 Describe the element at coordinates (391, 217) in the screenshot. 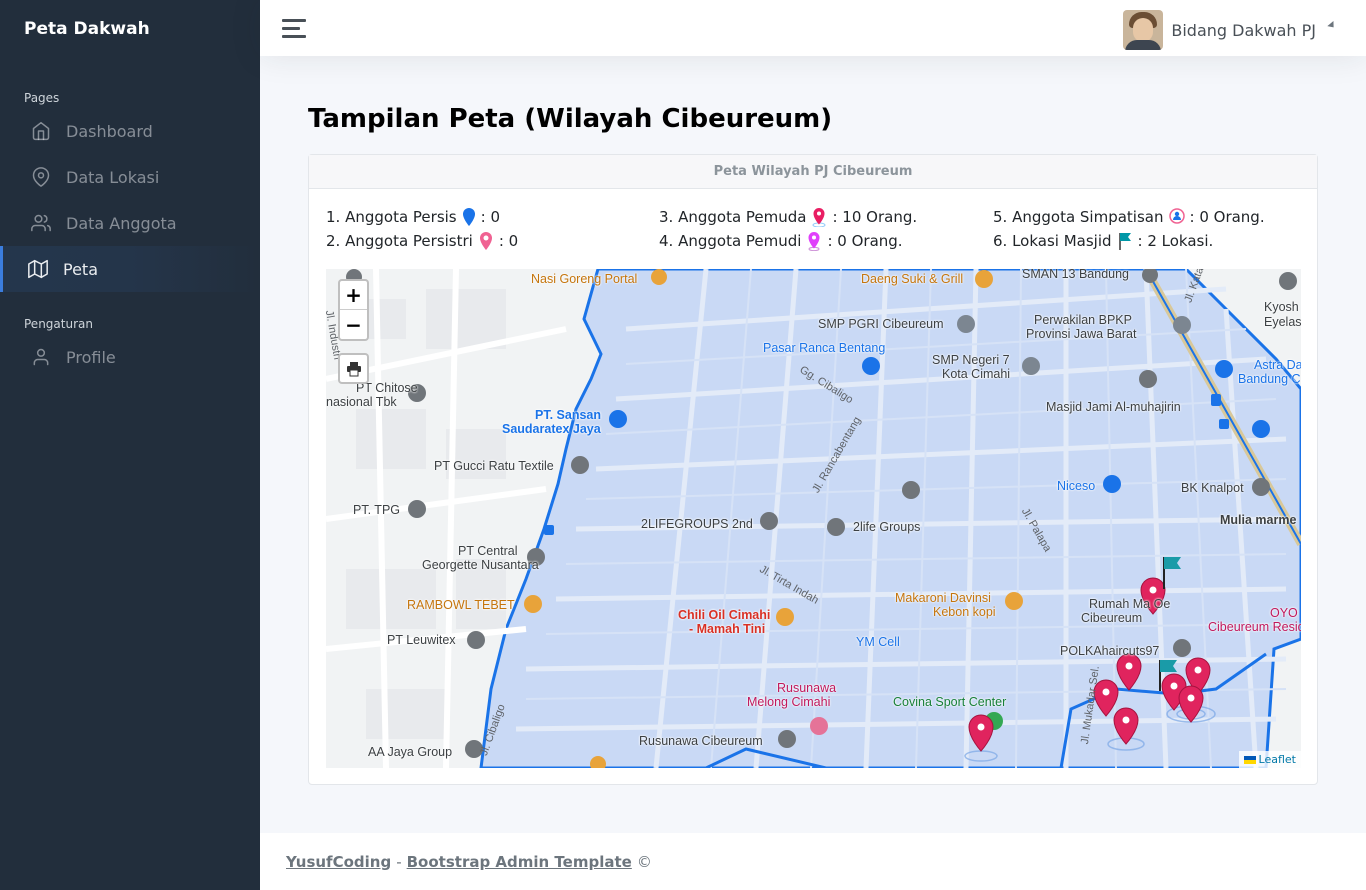

I see `legend-label: 1. Anggota Persis` at that location.